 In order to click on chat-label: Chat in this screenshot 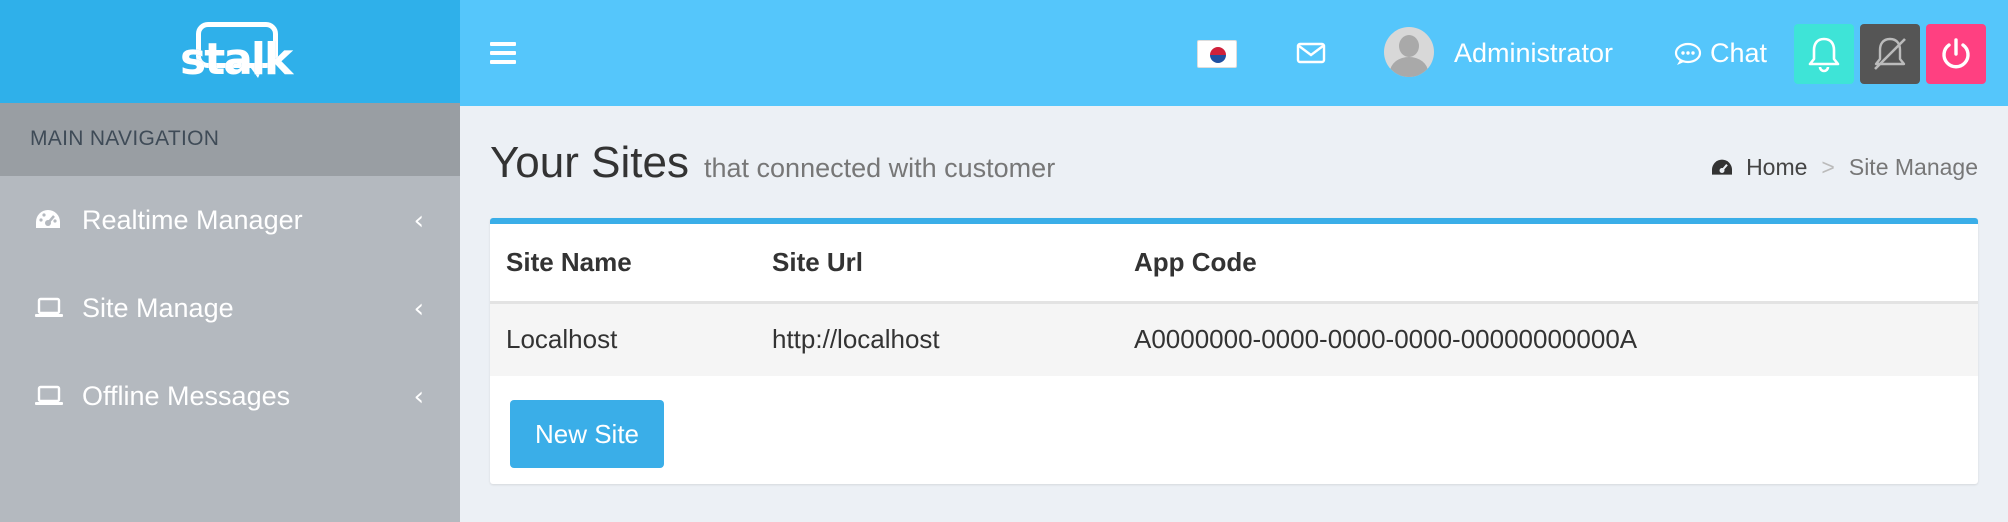, I will do `click(1739, 53)`.